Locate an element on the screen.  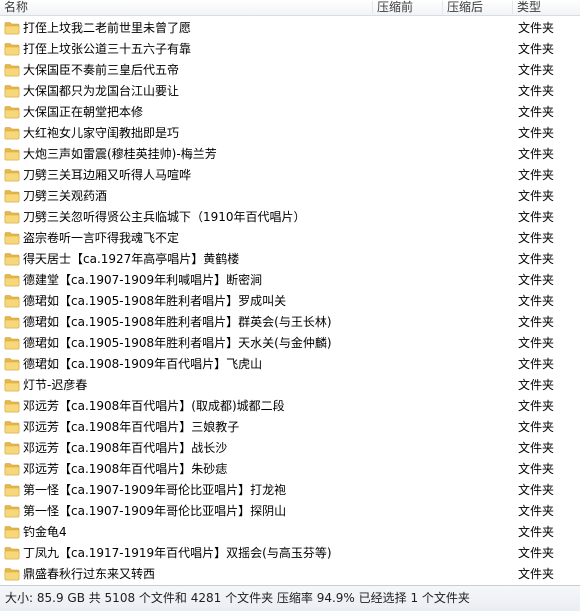
file-name: 邓远芳【ca.1908年百代唱片】朱砂痣 is located at coordinates (125, 469).